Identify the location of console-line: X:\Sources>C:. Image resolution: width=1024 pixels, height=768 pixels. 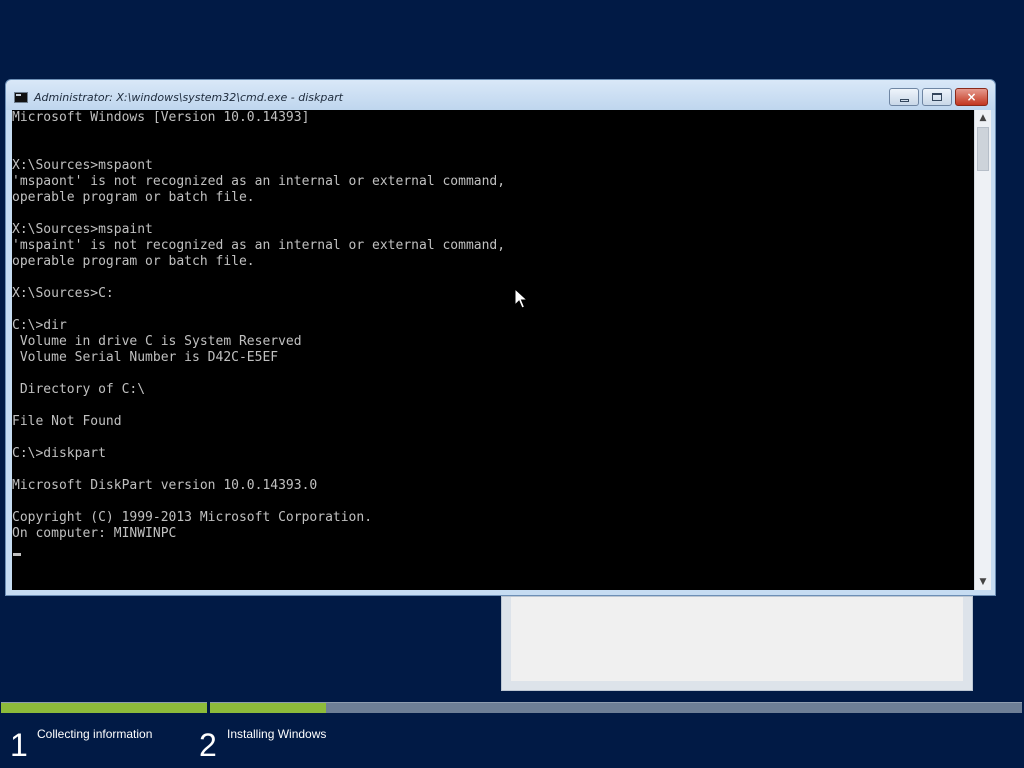
(63, 293).